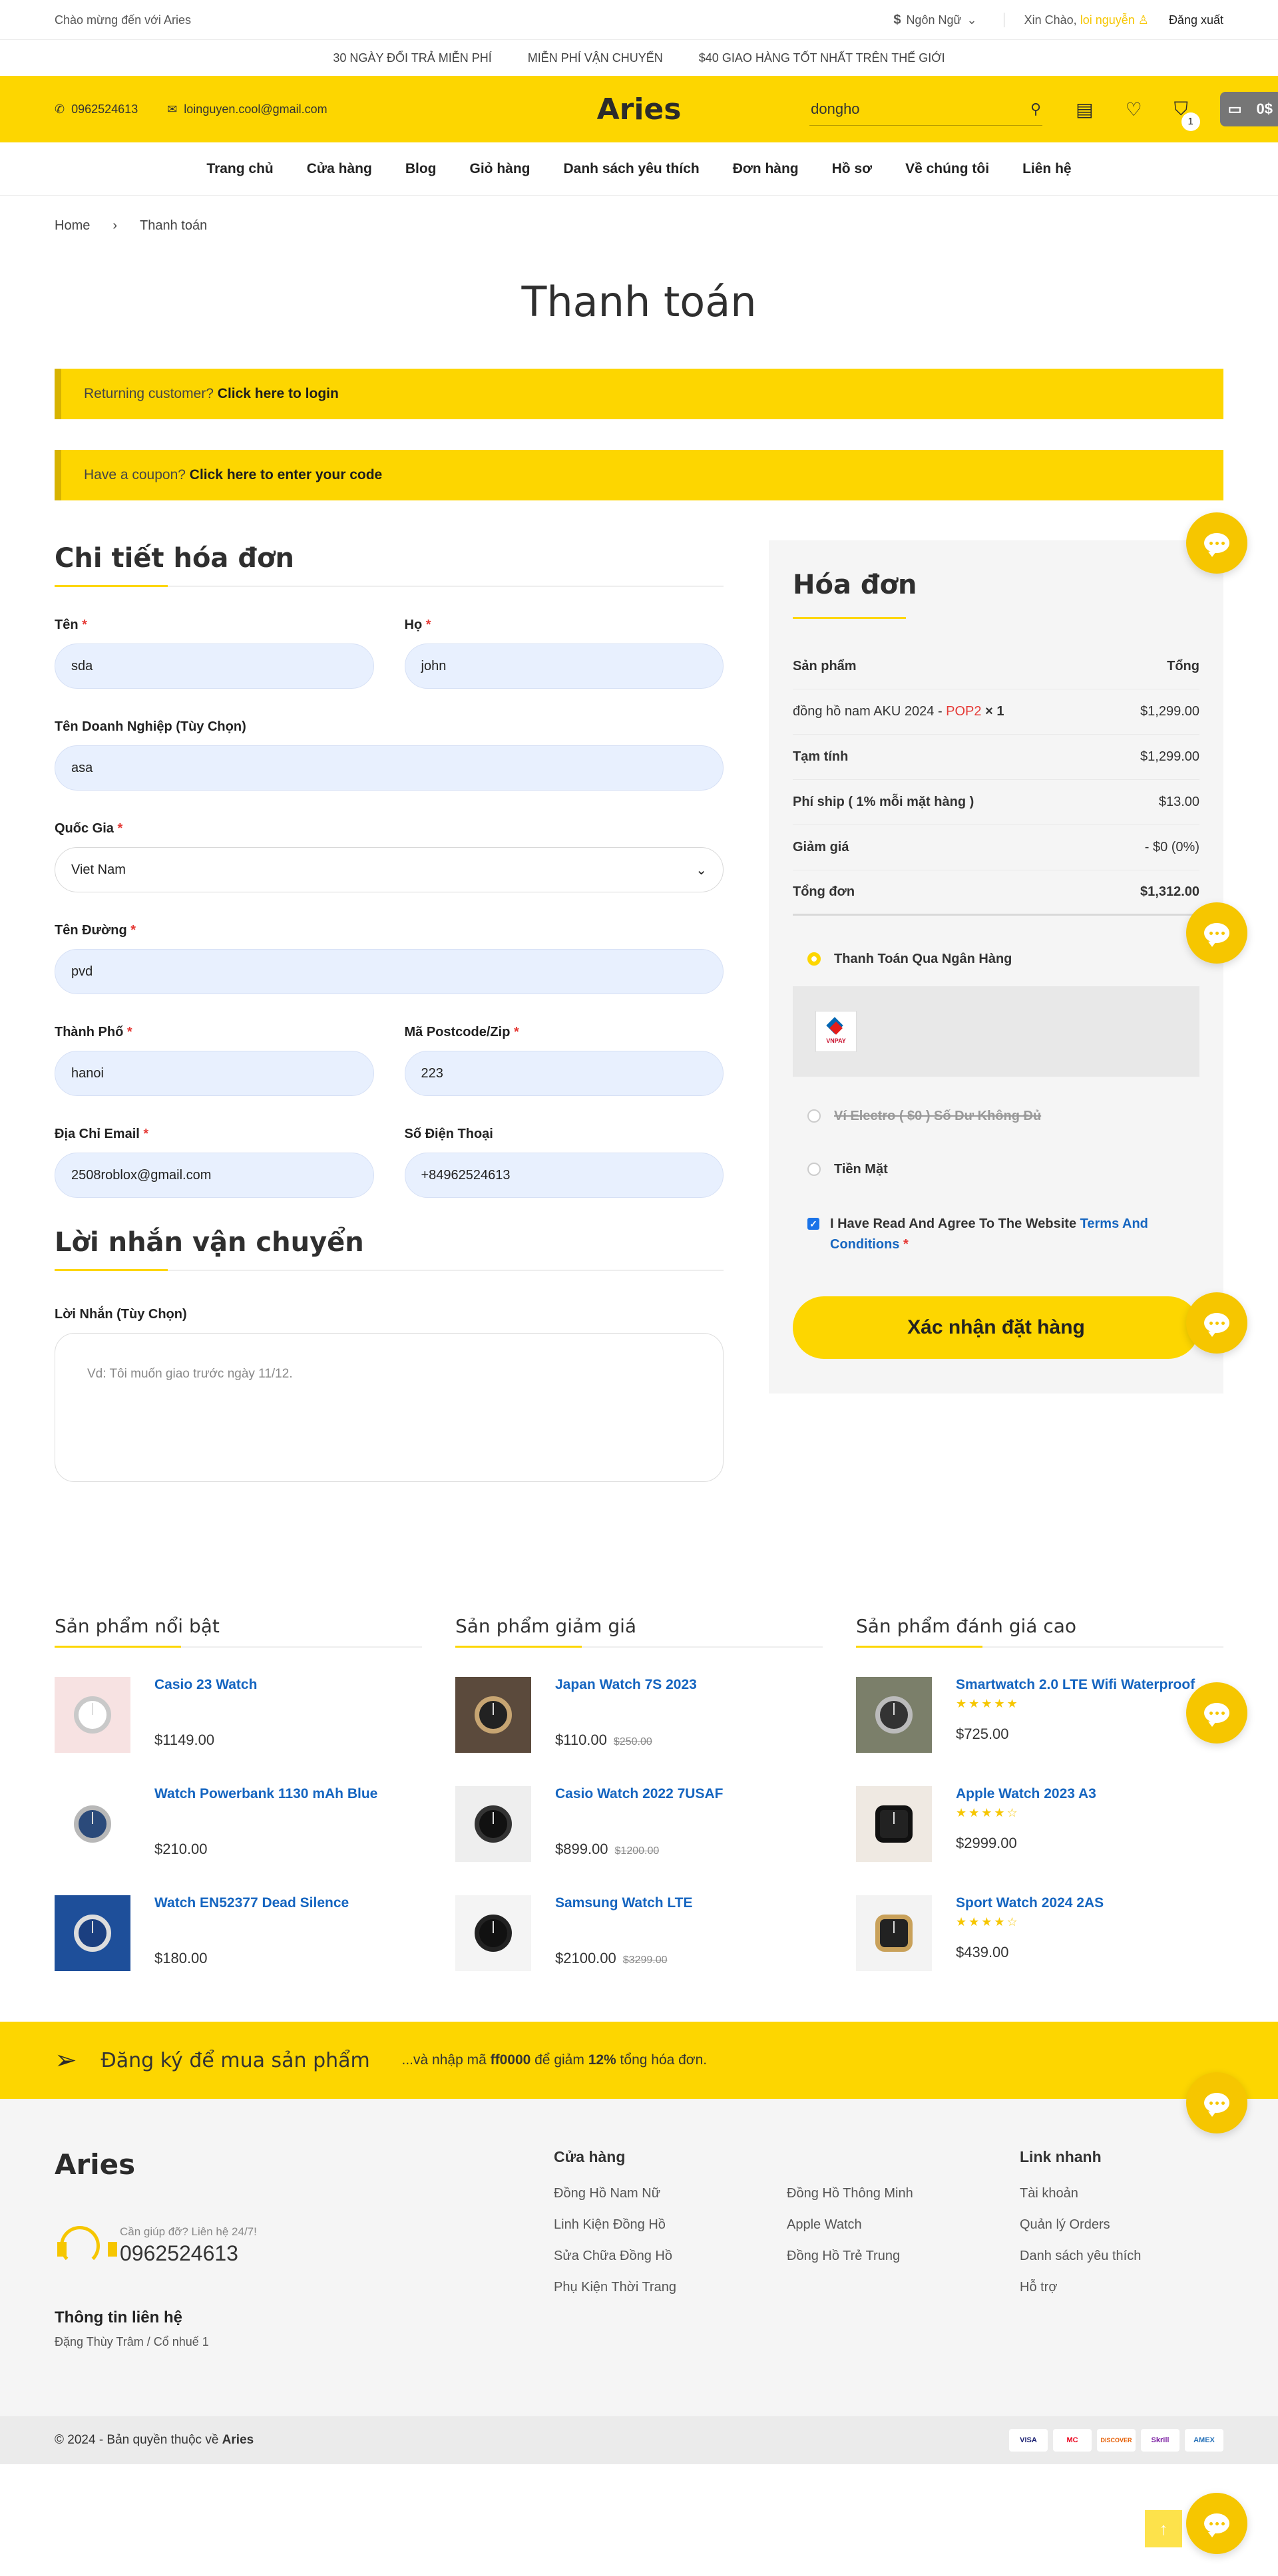  I want to click on total-label: Tổng đơn, so click(824, 892).